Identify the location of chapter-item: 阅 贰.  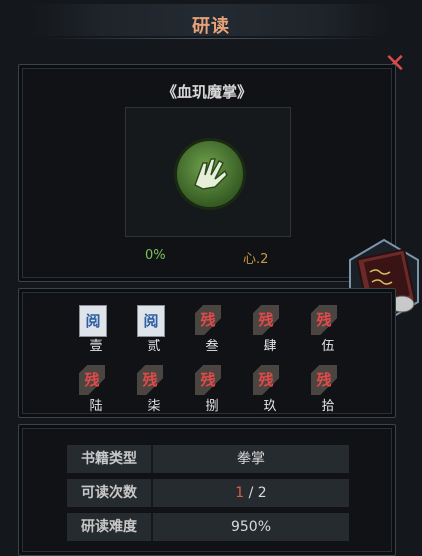
(153, 328).